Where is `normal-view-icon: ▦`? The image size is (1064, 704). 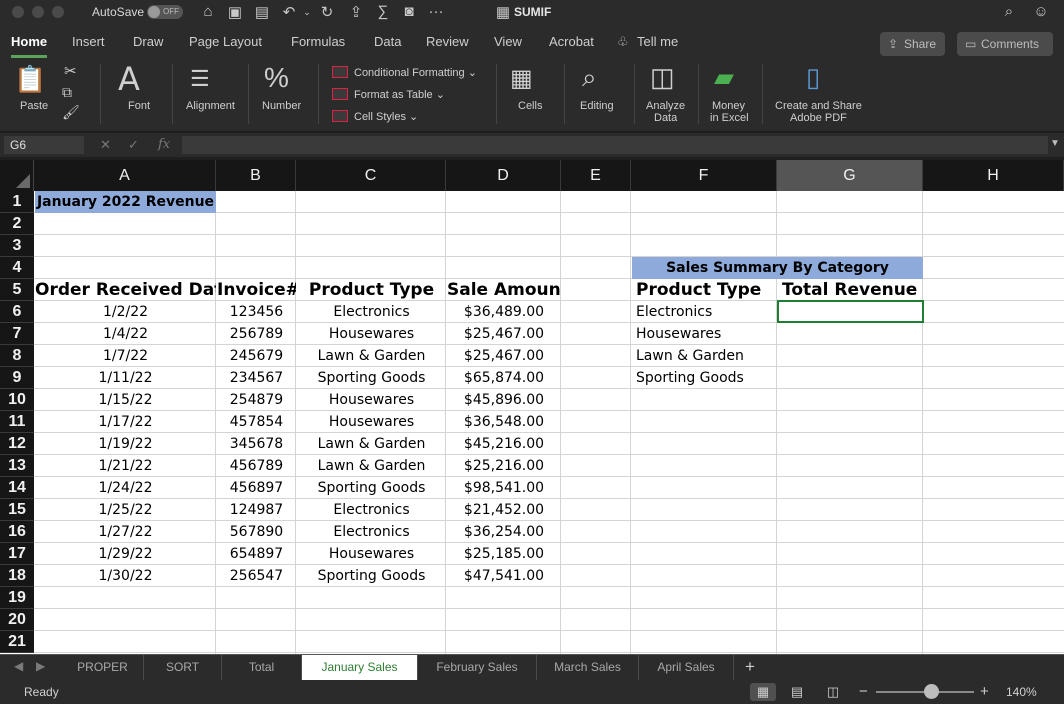
normal-view-icon: ▦ is located at coordinates (763, 692).